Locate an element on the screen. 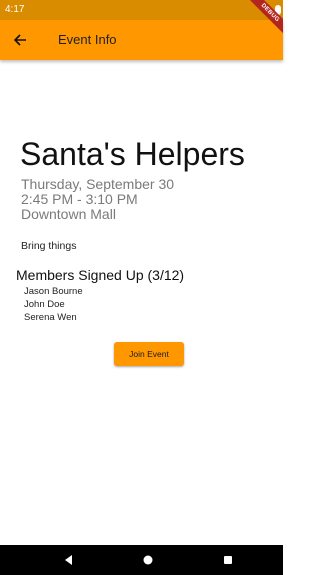  status-time: 4:17 is located at coordinates (15, 9).